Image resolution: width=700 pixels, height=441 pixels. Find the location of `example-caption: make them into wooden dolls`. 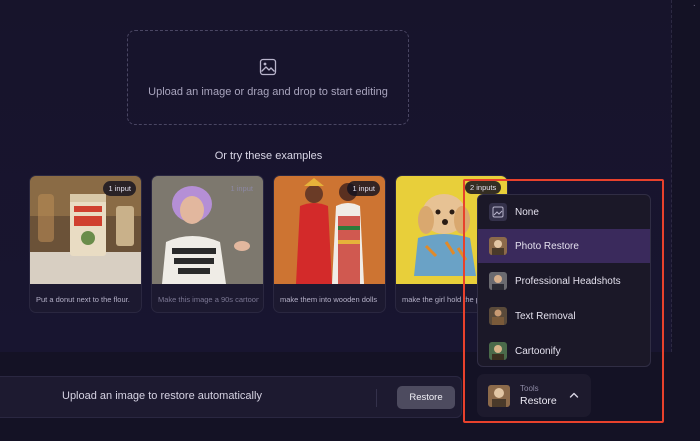

example-caption: make them into wooden dolls is located at coordinates (329, 299).